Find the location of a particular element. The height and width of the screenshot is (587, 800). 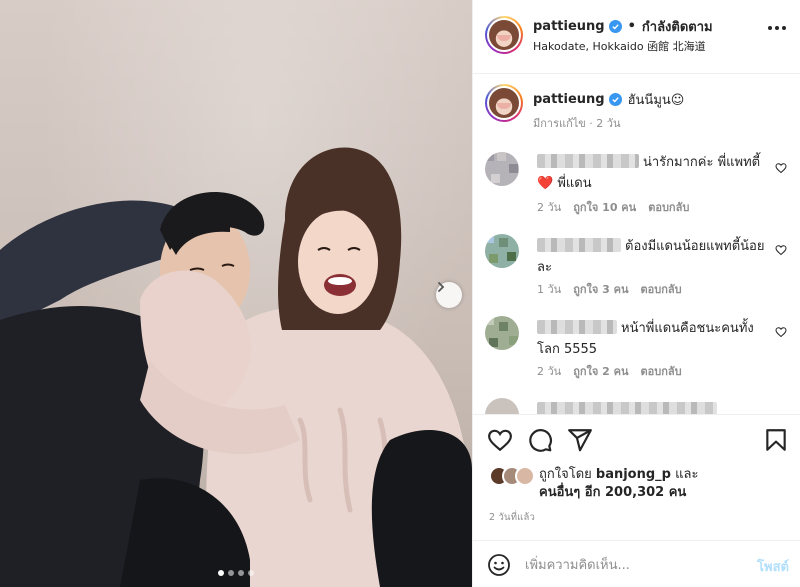

comment-input is located at coordinates (625, 565).